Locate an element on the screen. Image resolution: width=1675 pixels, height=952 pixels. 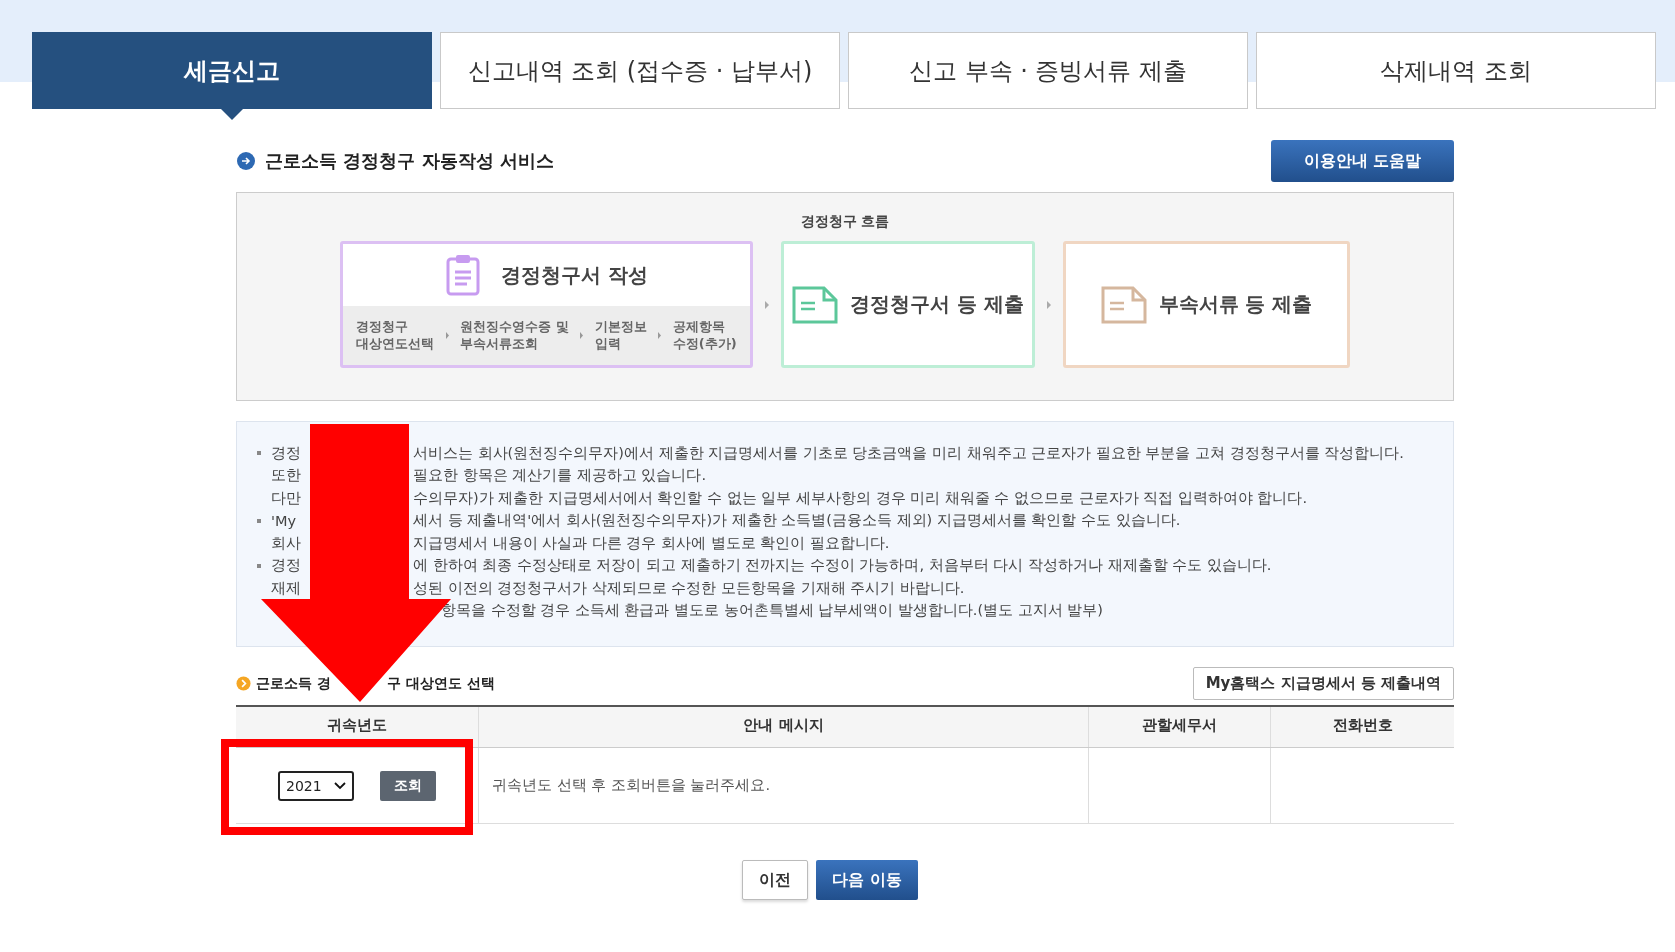
arrow-circle-icon is located at coordinates (246, 161).